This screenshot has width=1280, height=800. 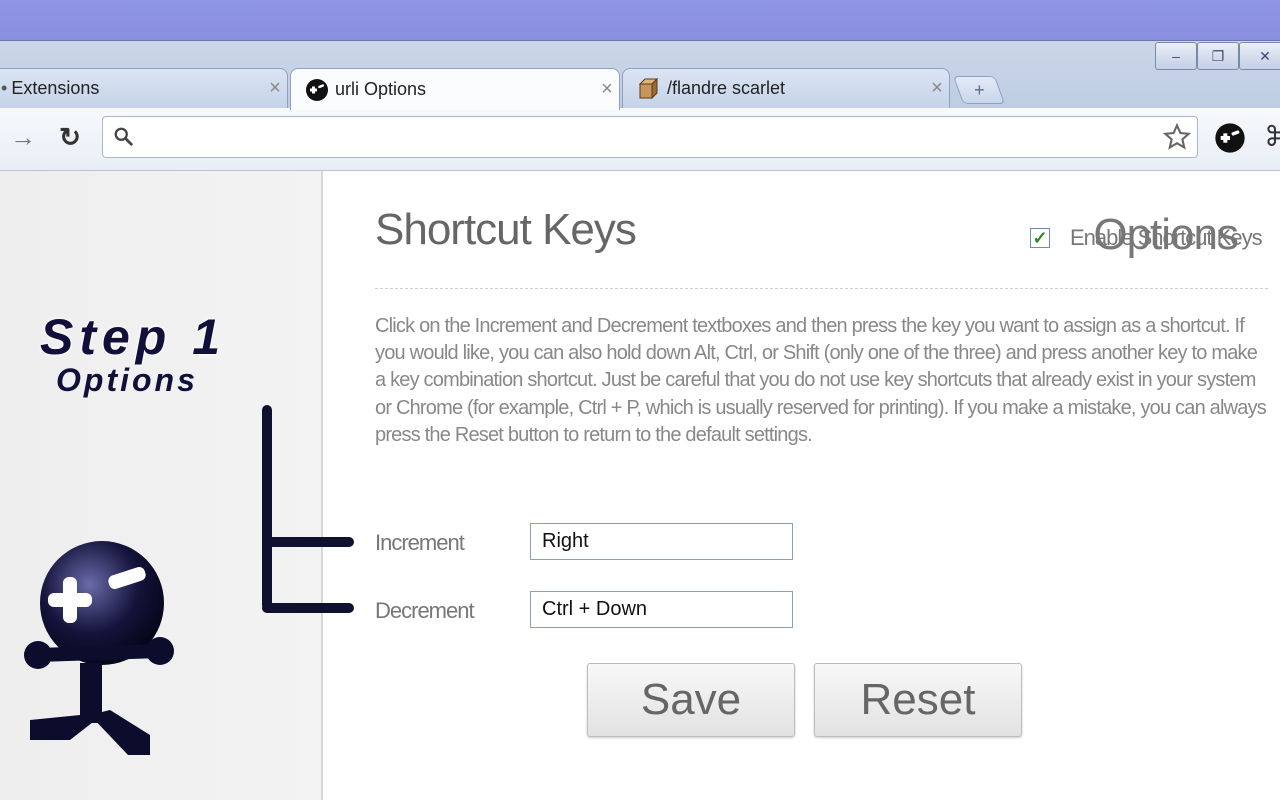 I want to click on annotation-step-title: Step 1, so click(x=133, y=337).